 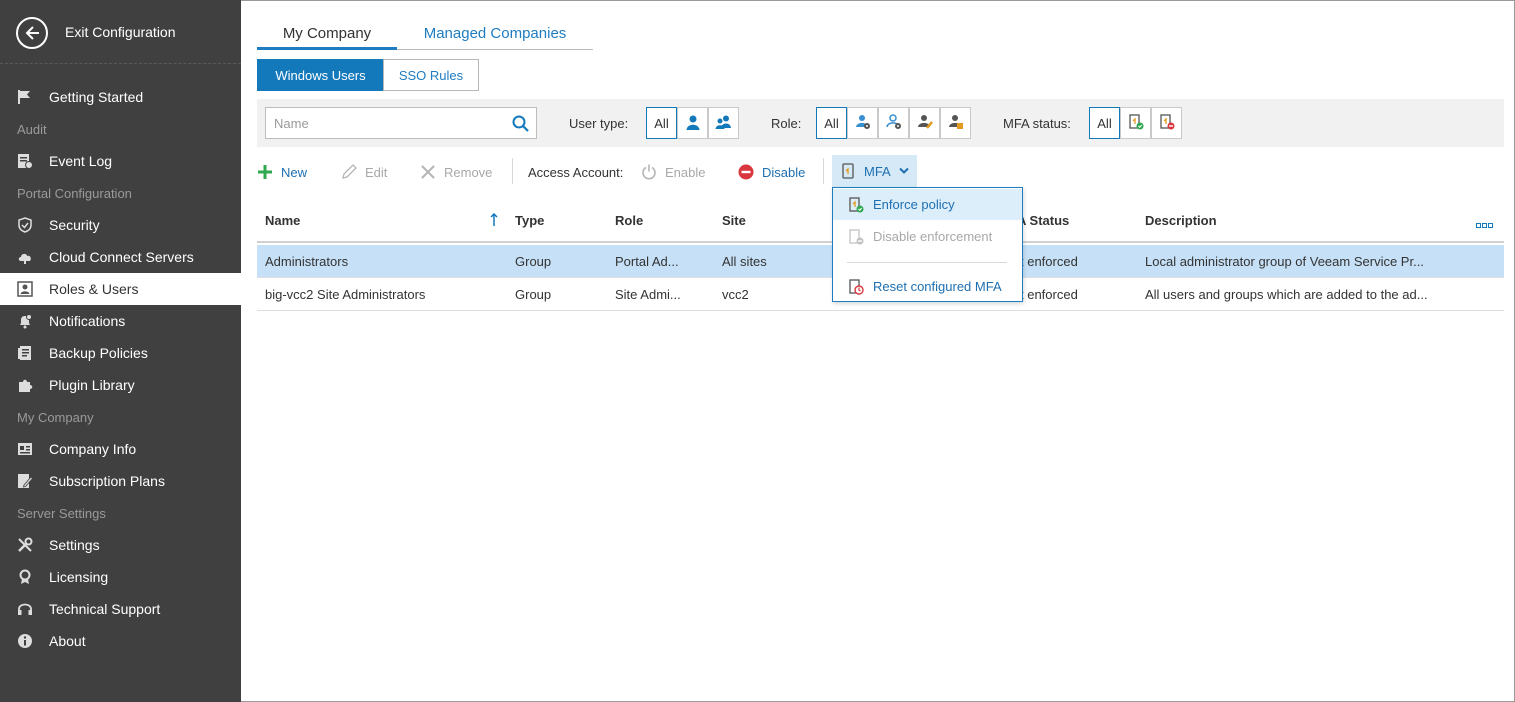 I want to click on cell-site: vcc2, so click(x=735, y=294).